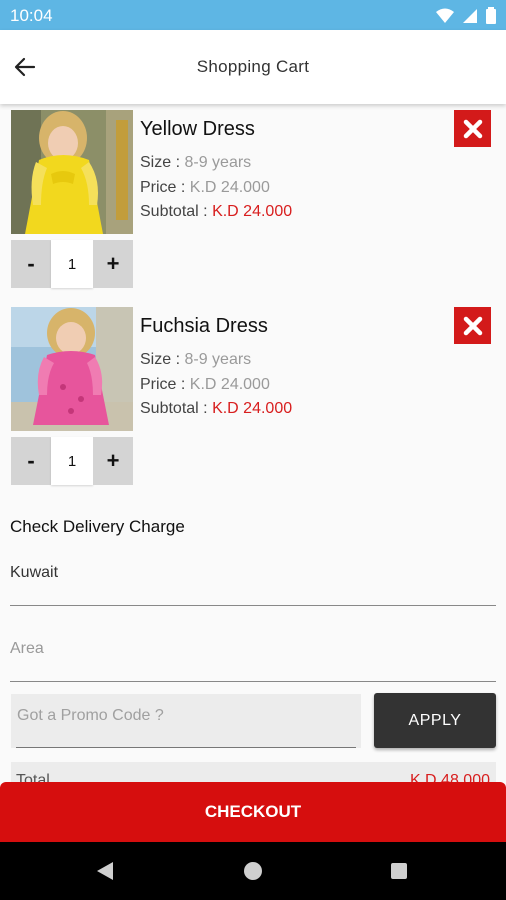 The height and width of the screenshot is (900, 506). Describe the element at coordinates (27, 648) in the screenshot. I see `area-placeholder: Area` at that location.